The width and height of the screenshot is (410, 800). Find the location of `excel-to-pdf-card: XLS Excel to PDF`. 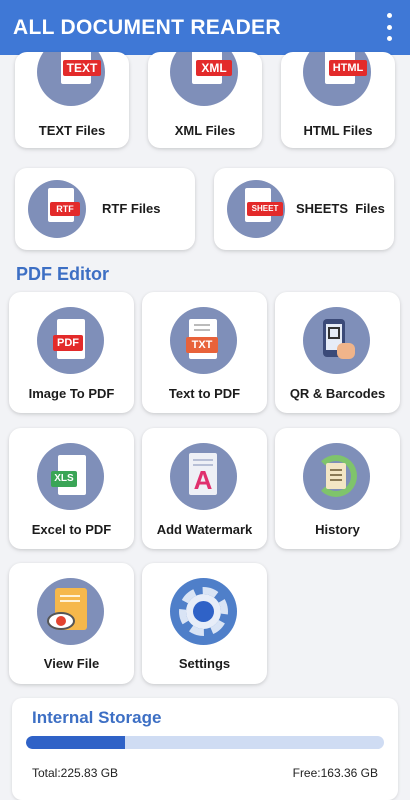

excel-to-pdf-card: XLS Excel to PDF is located at coordinates (71, 488).